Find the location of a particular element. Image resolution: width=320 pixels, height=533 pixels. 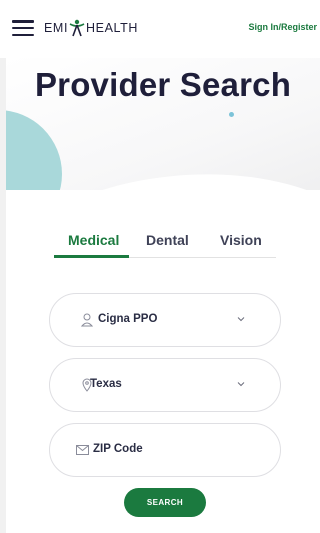

plan-select-value: Cigna PPO is located at coordinates (128, 319).